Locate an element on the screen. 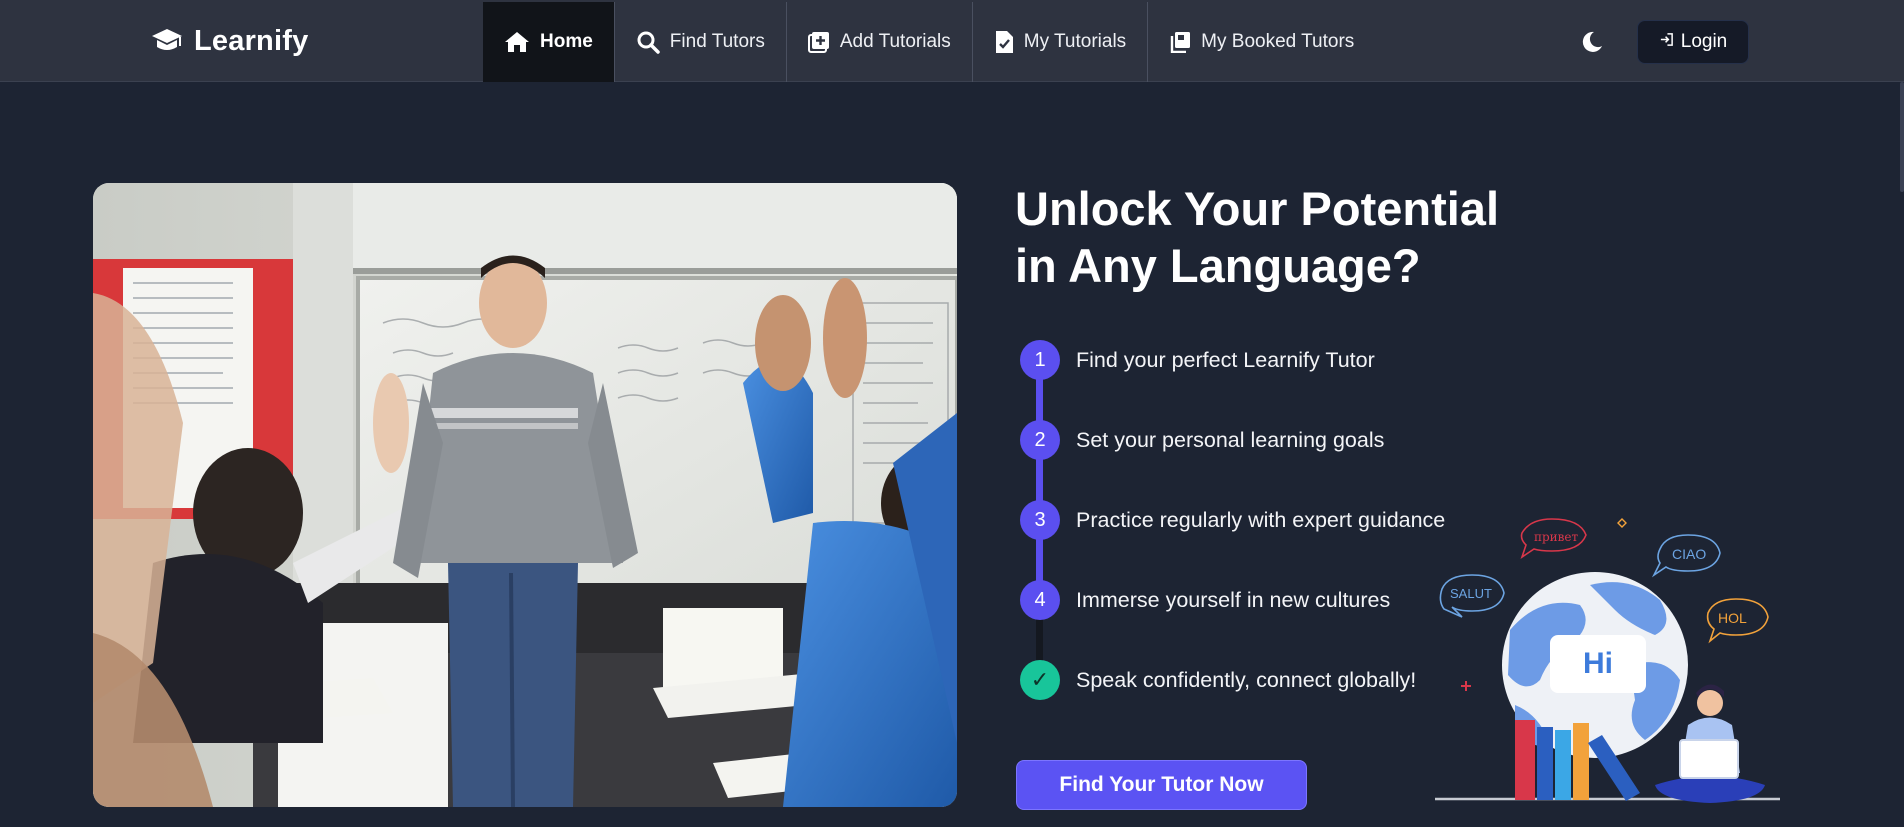  nav-item-add-tutorials: Add Tutorials is located at coordinates (880, 42).